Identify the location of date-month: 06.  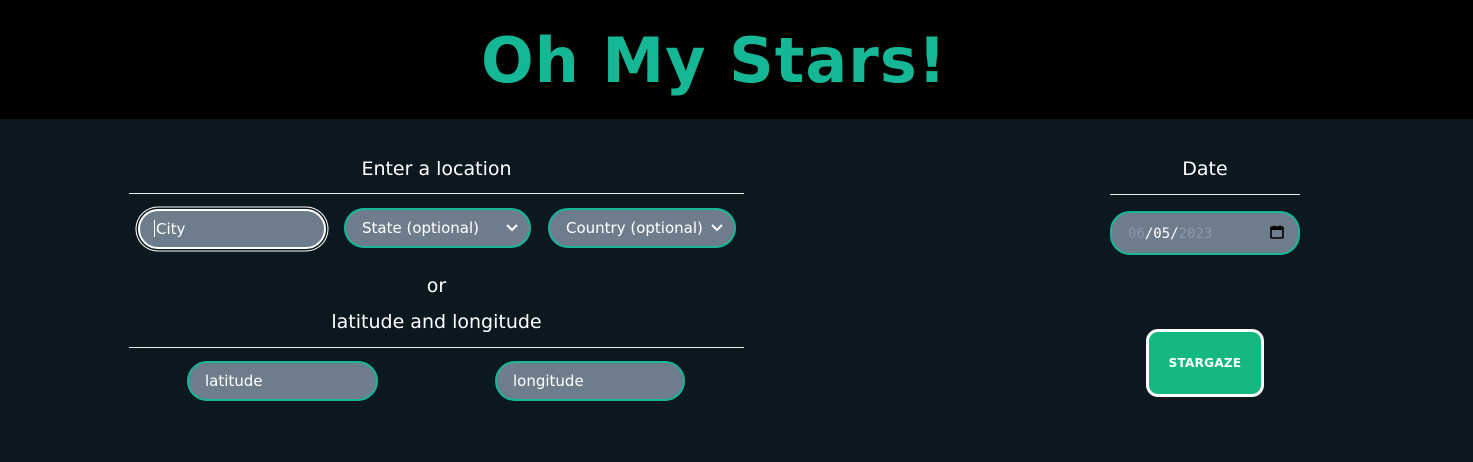
(1136, 234).